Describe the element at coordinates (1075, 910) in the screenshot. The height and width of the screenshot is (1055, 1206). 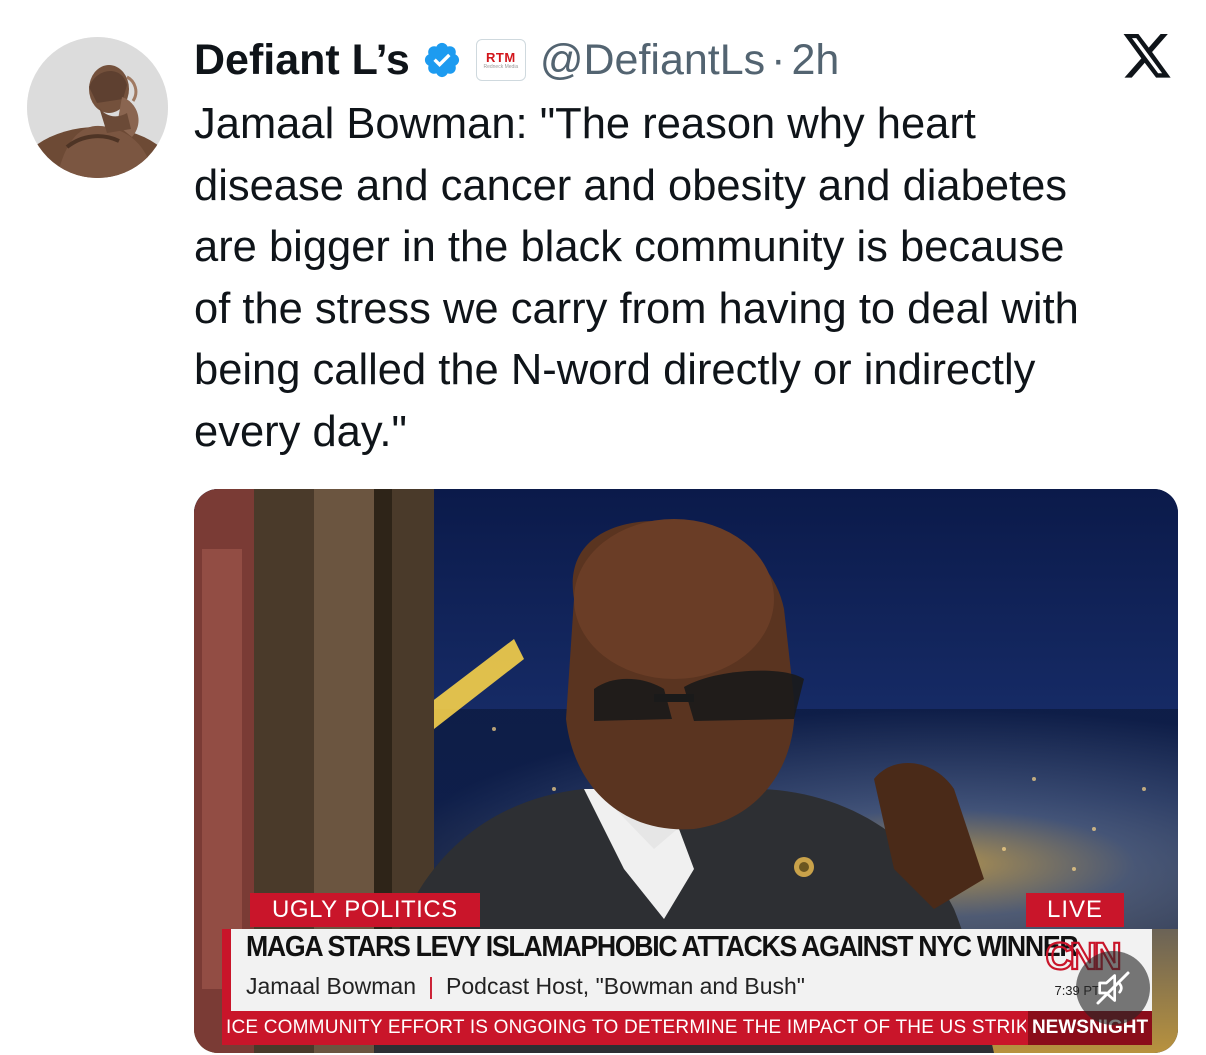
I see `live-tag: LIVE` at that location.